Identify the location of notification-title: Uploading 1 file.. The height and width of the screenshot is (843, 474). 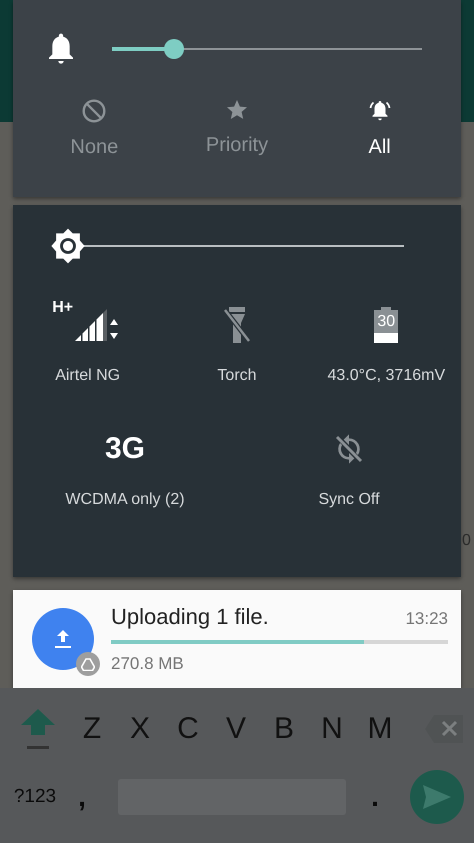
(190, 617).